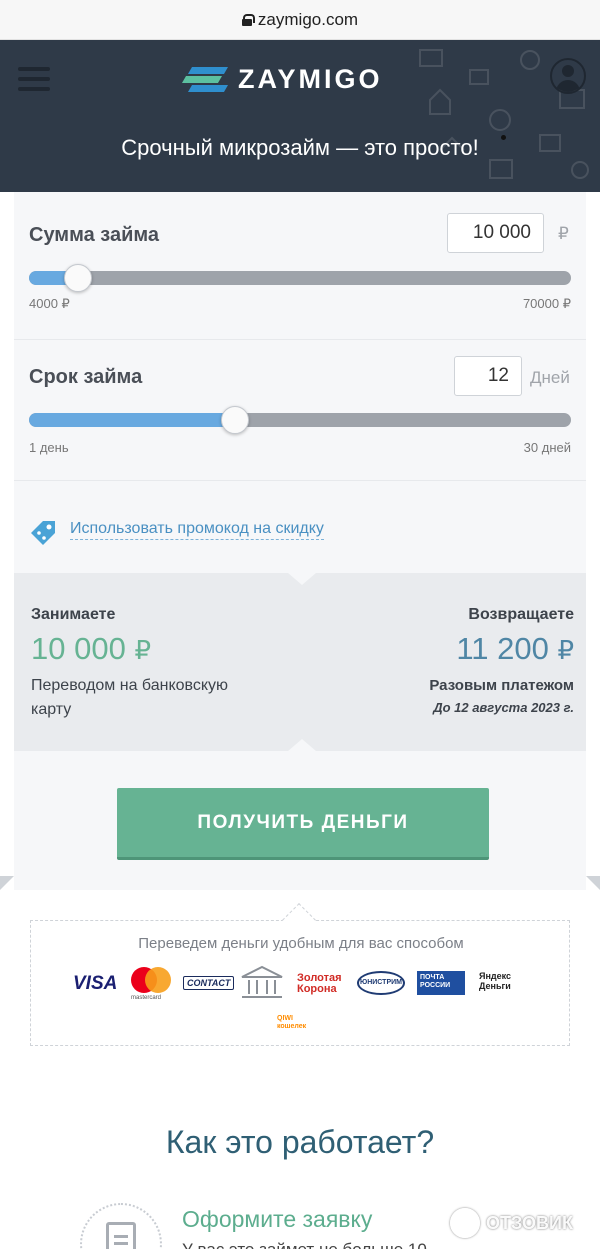  Describe the element at coordinates (441, 983) in the screenshot. I see `russian-post-logo: ПОЧТА РОССИИ` at that location.